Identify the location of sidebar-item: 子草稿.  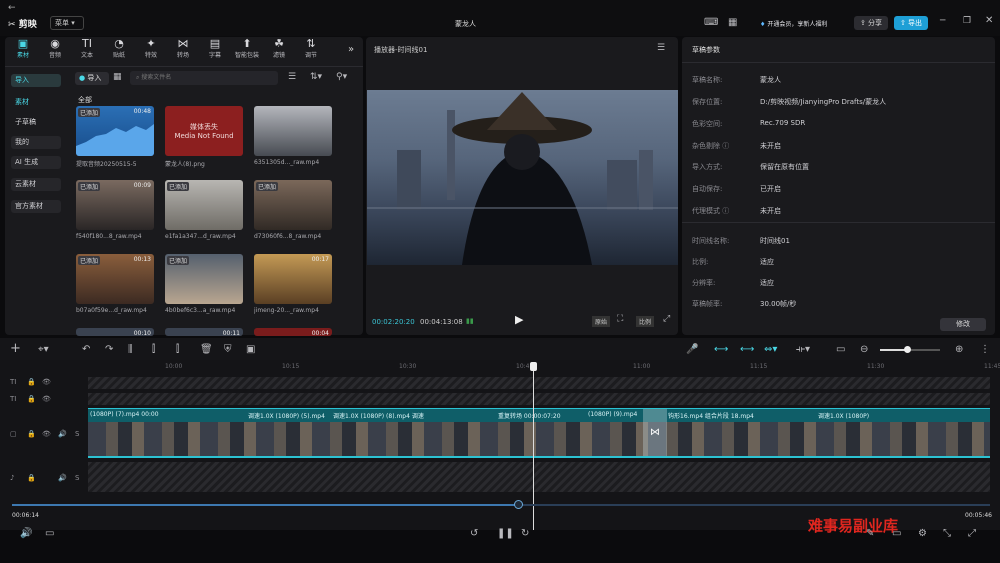
(36, 122).